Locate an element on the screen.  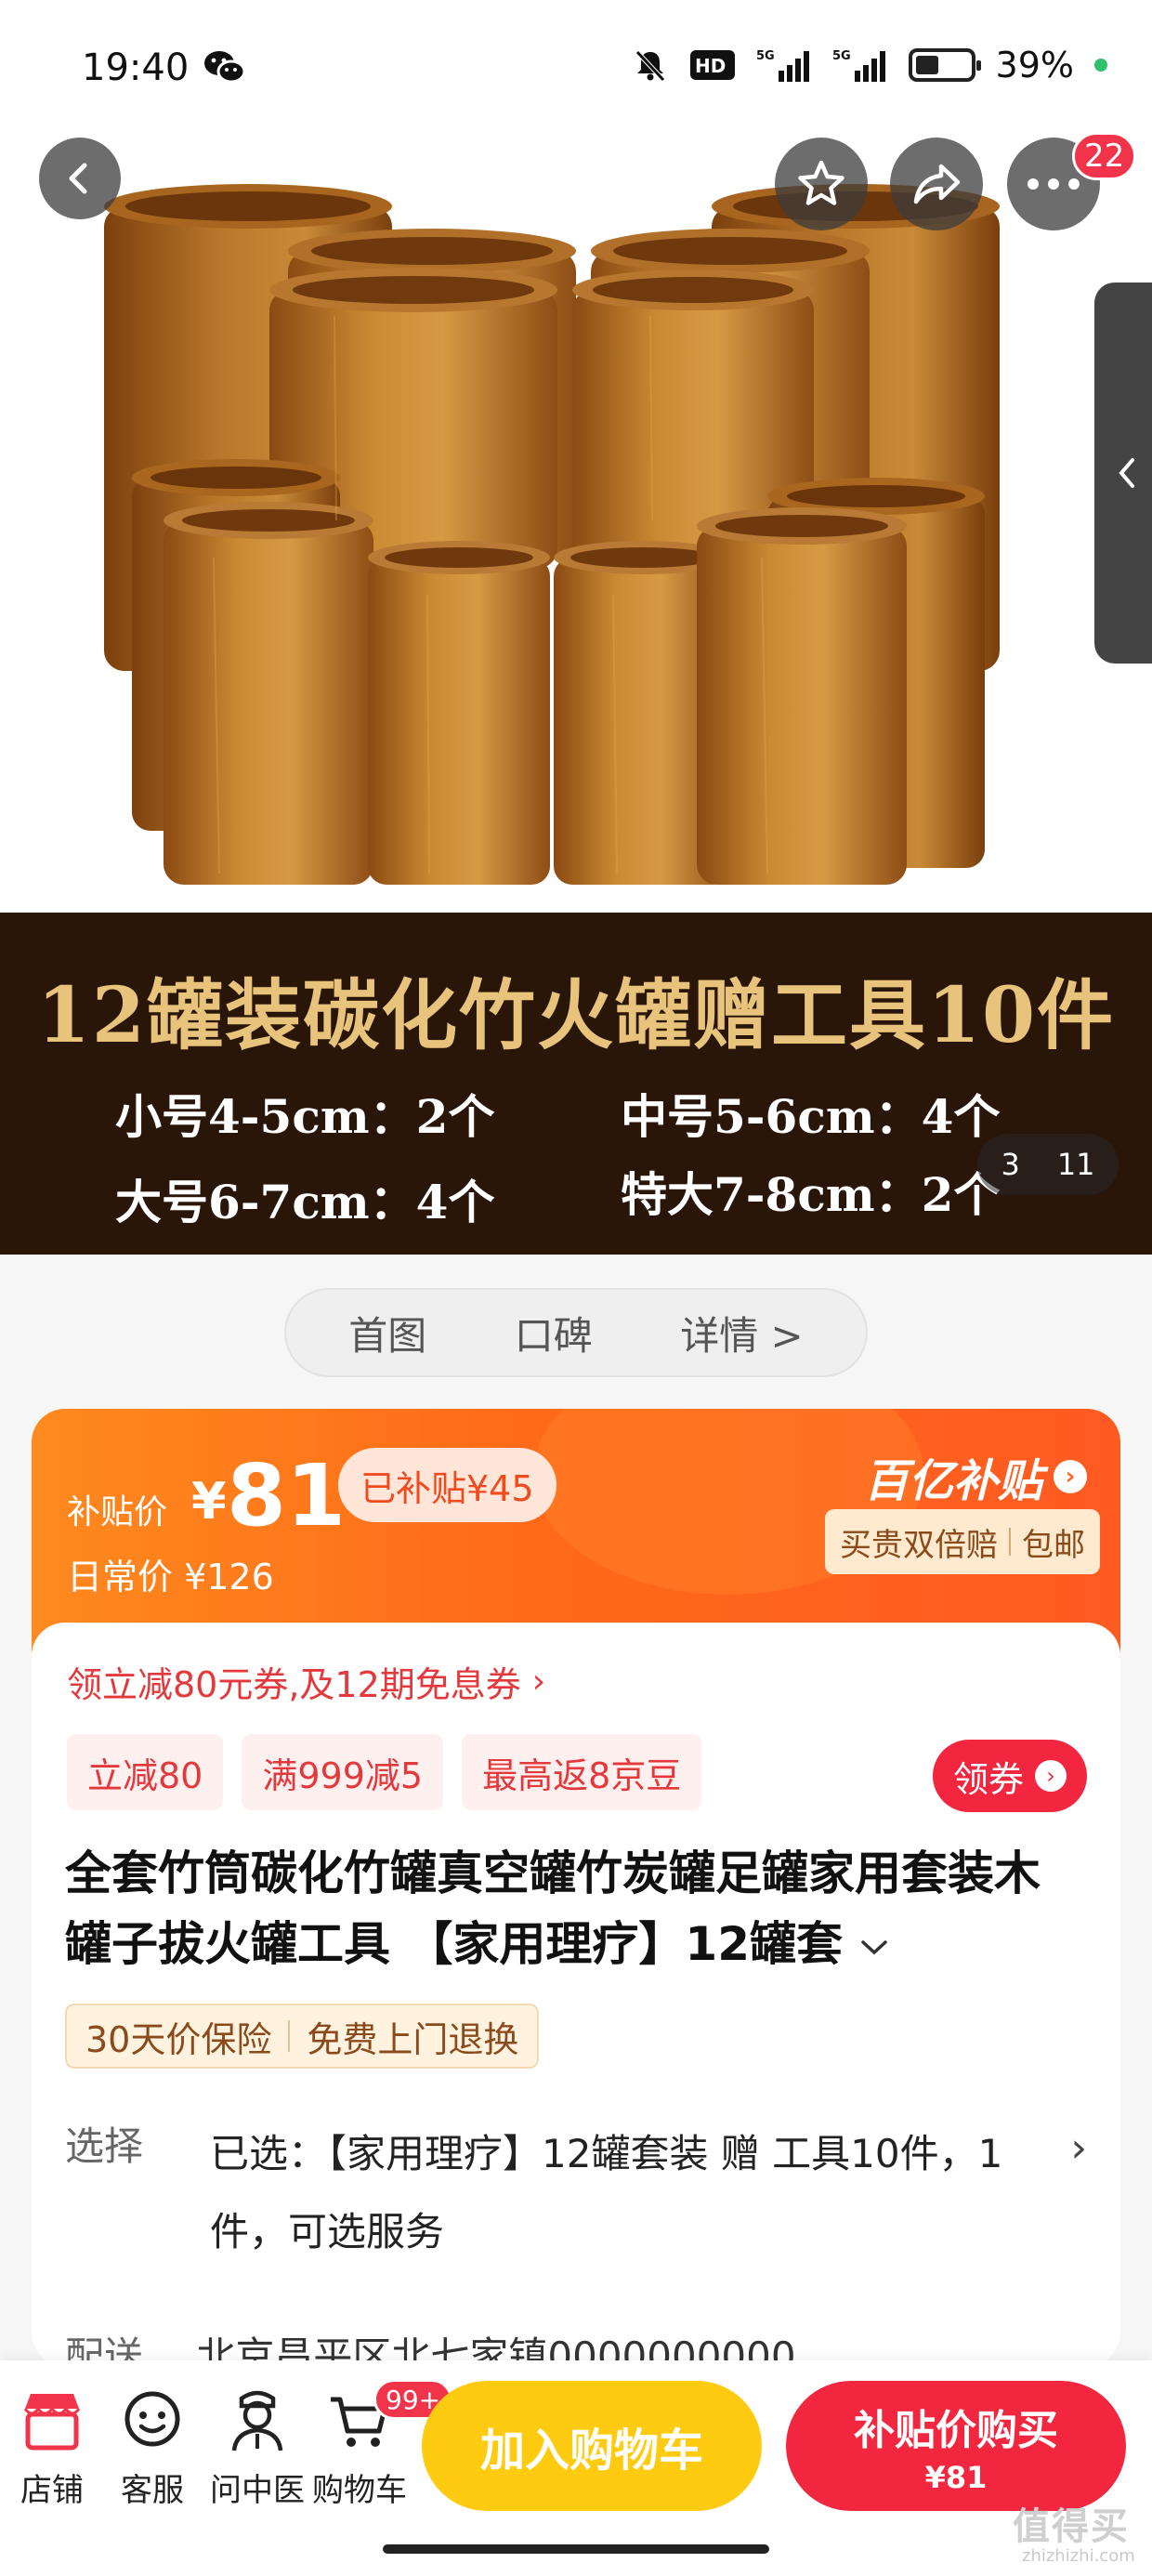
spec-medium: 中号5-6cm：4个 is located at coordinates (811, 1116).